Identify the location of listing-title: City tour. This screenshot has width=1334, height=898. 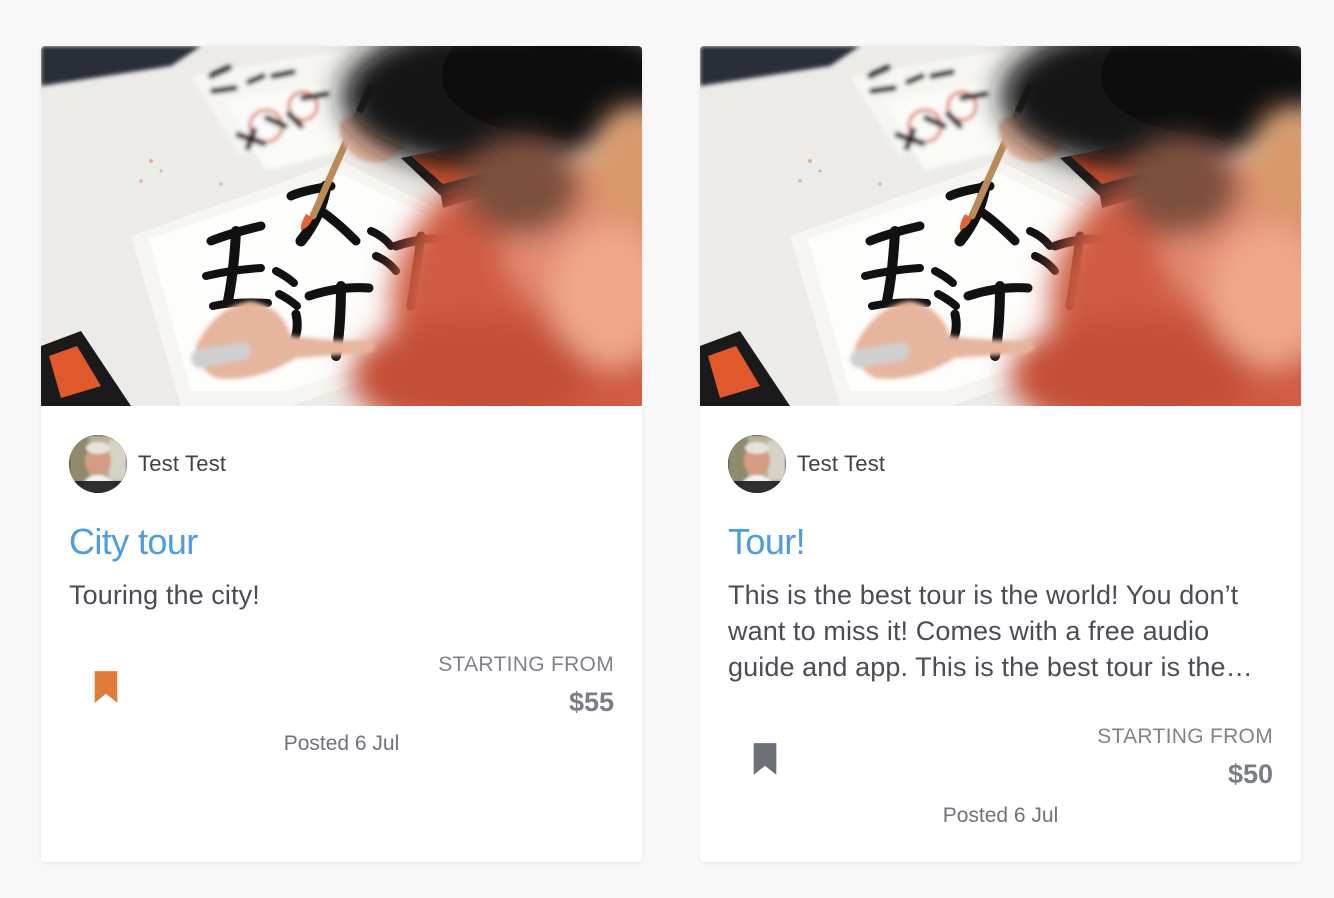
(133, 542).